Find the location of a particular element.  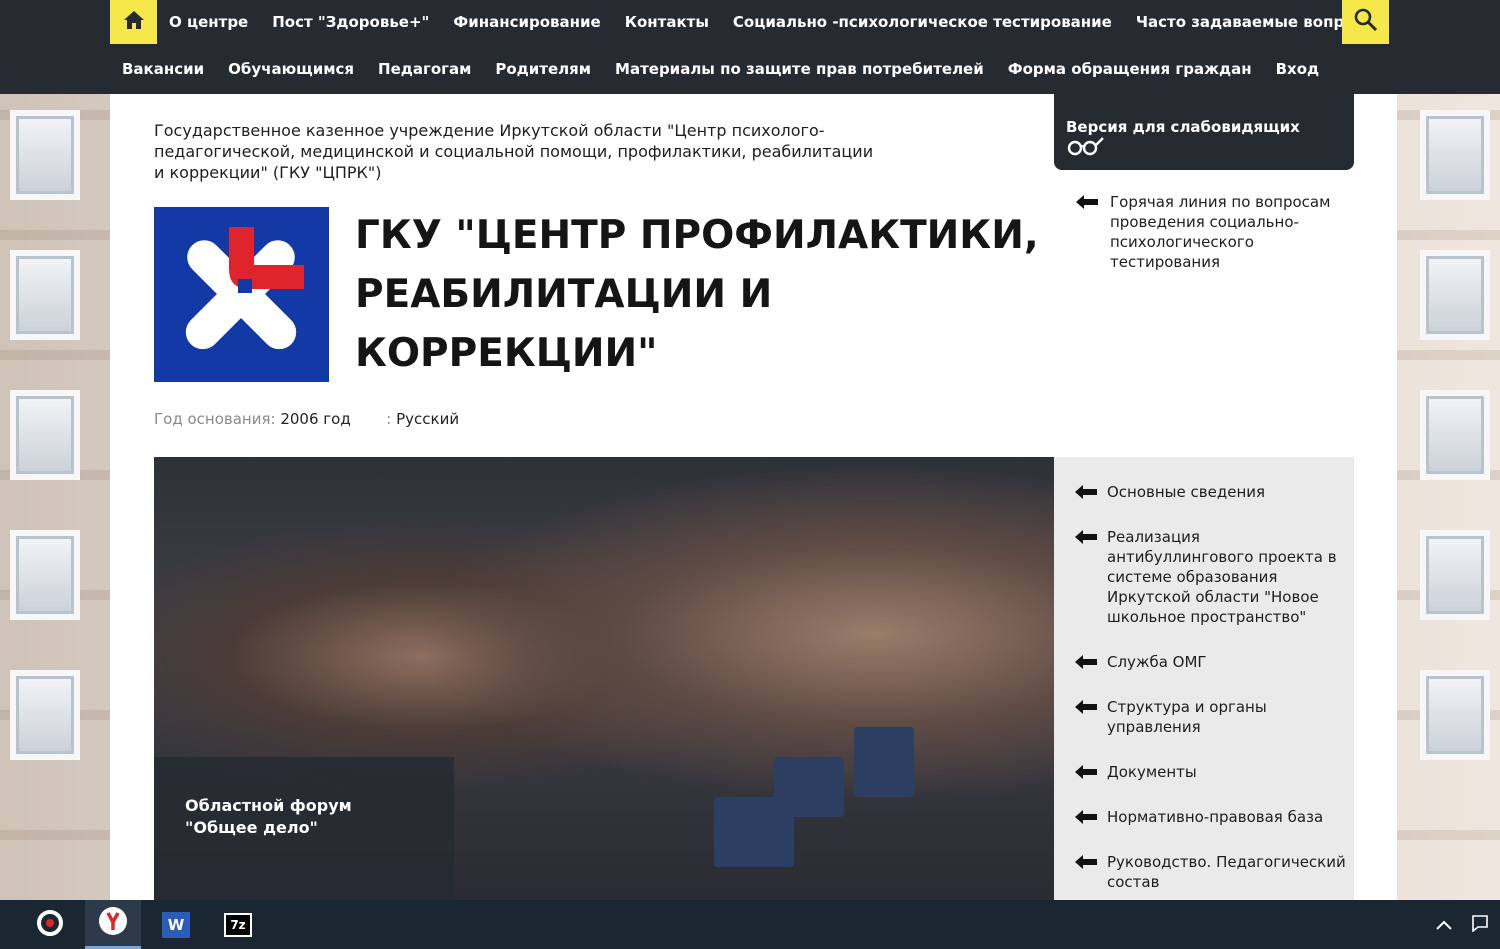

founded-label: Год основания: is located at coordinates (215, 419).